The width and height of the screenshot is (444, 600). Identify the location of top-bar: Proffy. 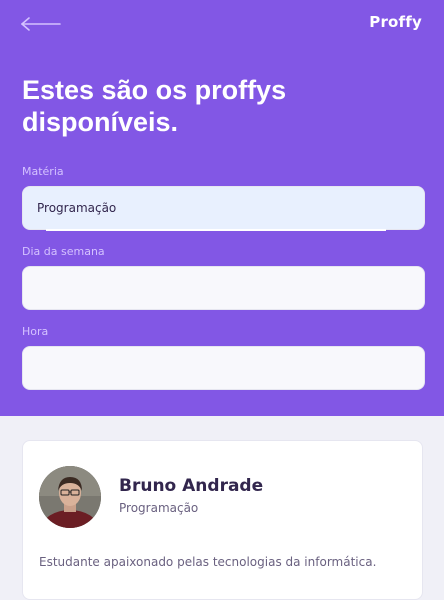
(222, 24).